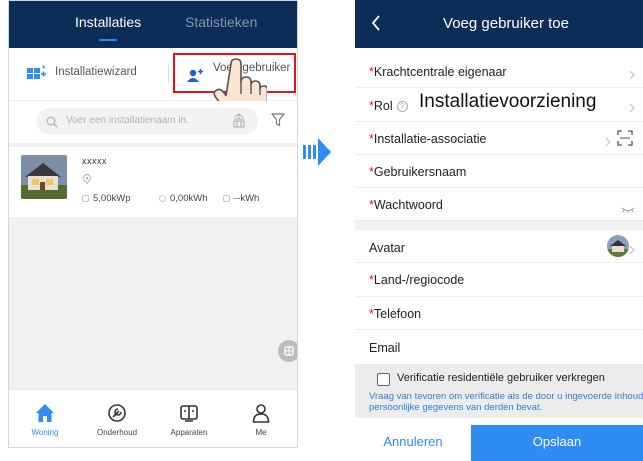 Image resolution: width=643 pixels, height=461 pixels. Describe the element at coordinates (221, 22) in the screenshot. I see `tab-statistieken: Statistieken` at that location.